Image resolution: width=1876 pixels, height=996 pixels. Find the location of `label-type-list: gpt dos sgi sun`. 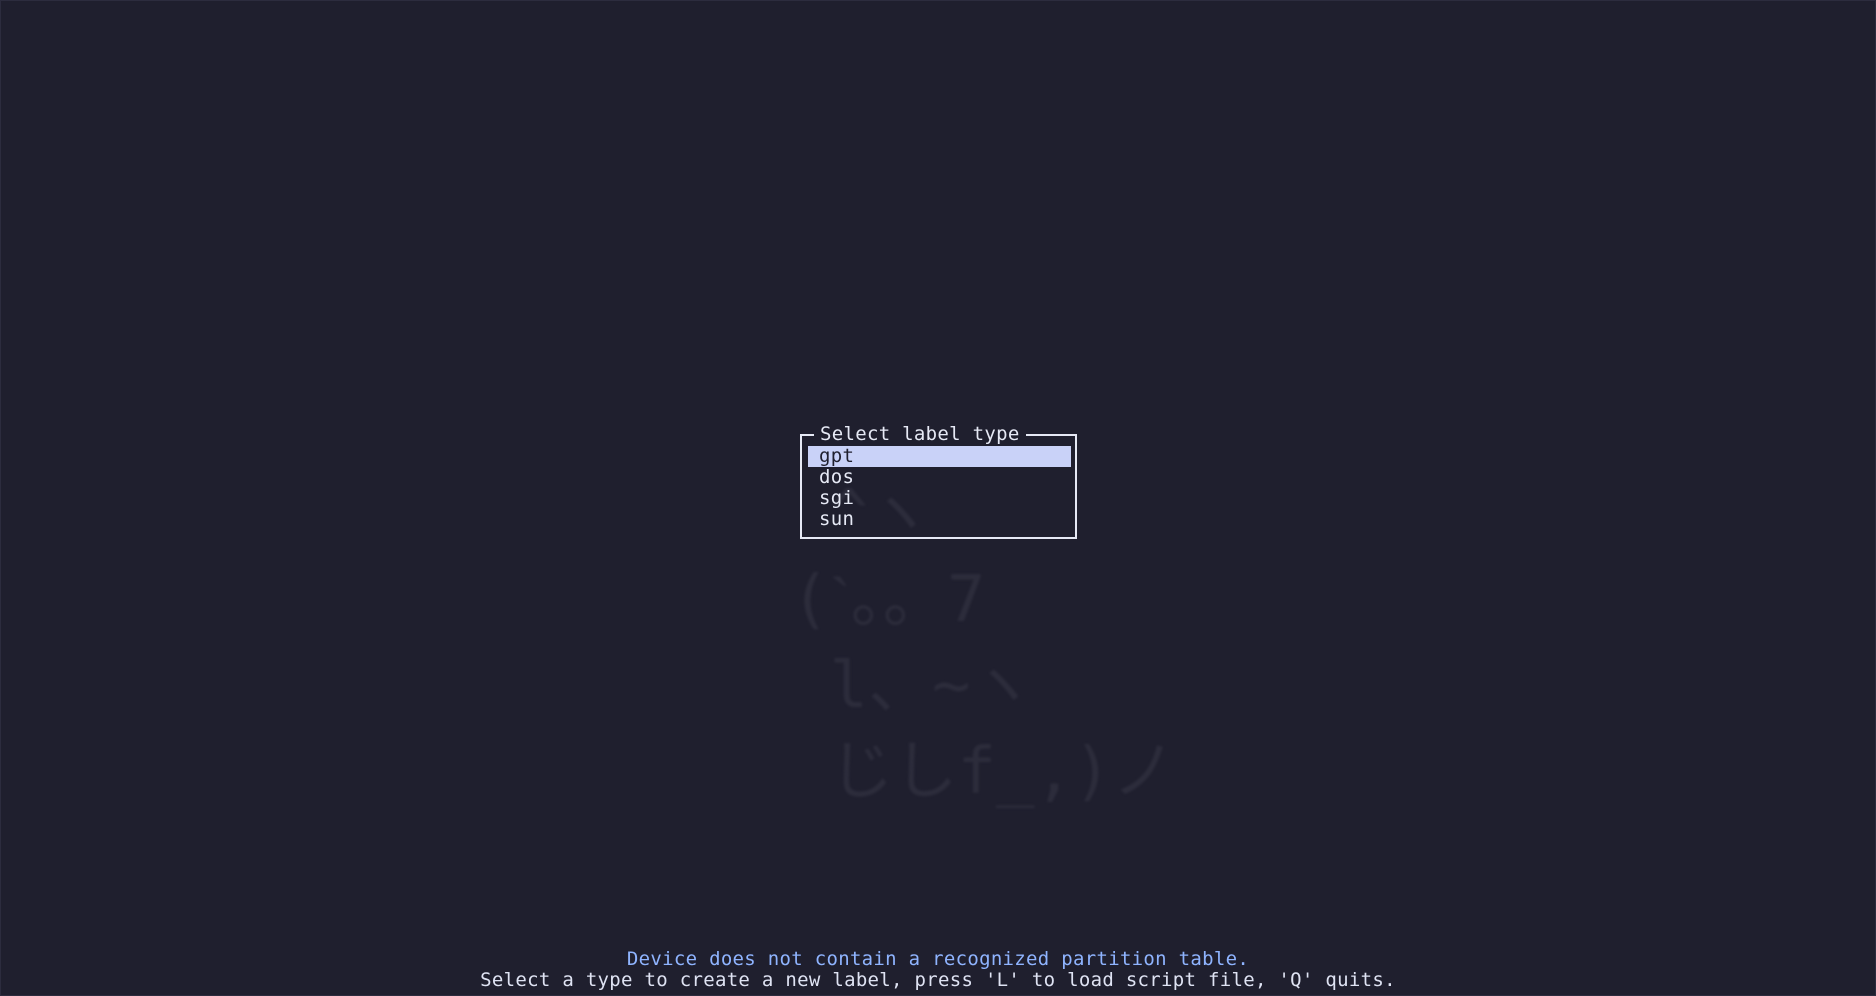

label-type-list: gpt dos sgi sun is located at coordinates (939, 488).